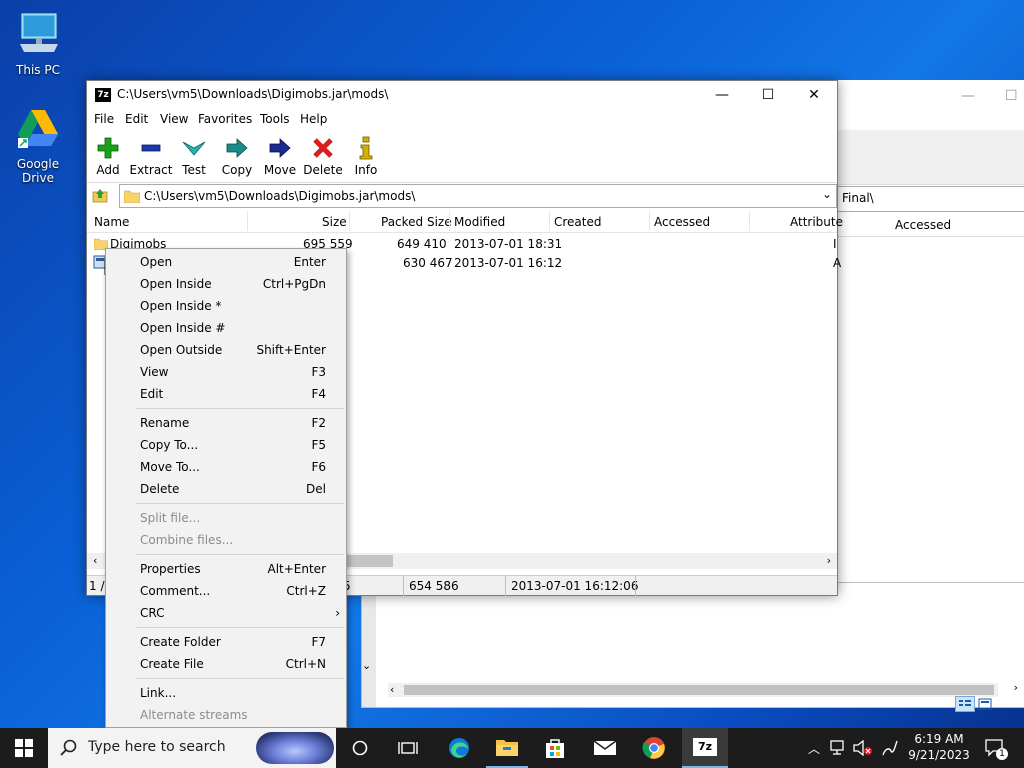  Describe the element at coordinates (434, 586) in the screenshot. I see `status-packed: 654 586` at that location.